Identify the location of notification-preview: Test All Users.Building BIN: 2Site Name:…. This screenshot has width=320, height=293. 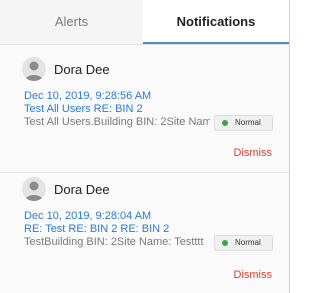
(117, 122).